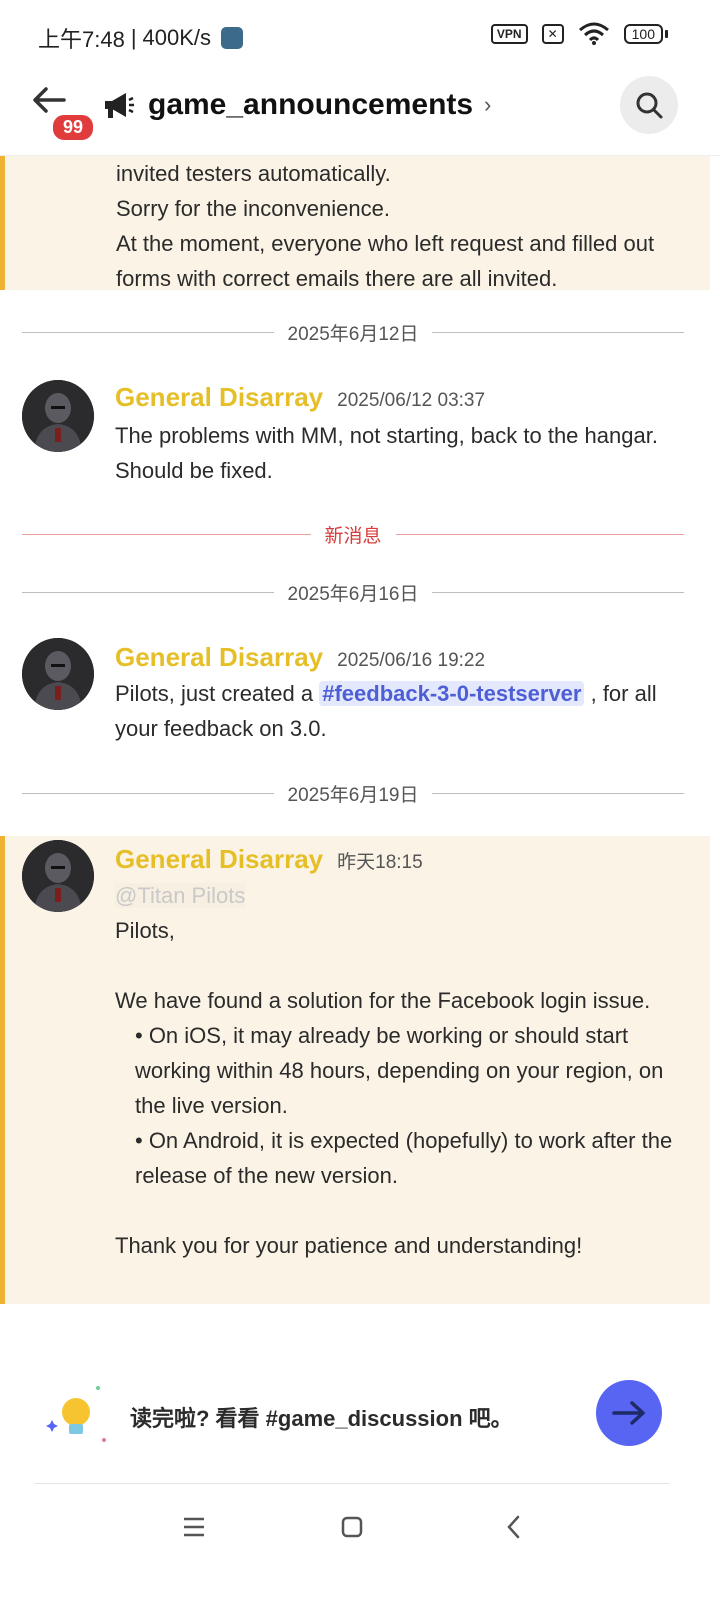 The height and width of the screenshot is (1600, 720). I want to click on search-button, so click(649, 105).